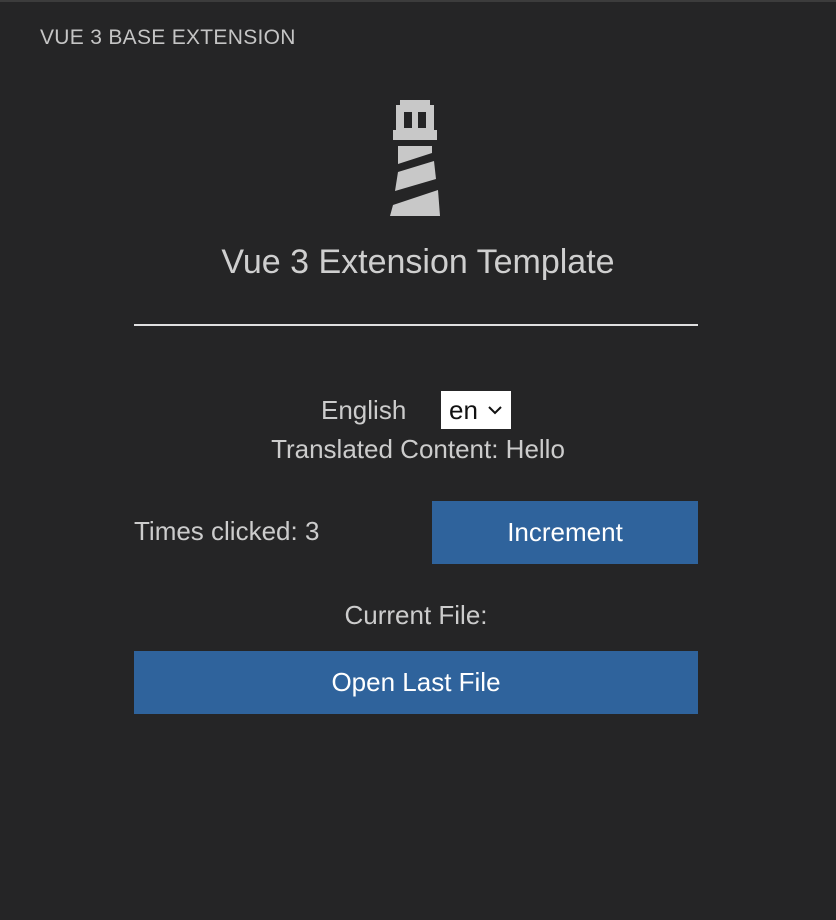 This screenshot has width=836, height=920. I want to click on language-select: en, so click(476, 410).